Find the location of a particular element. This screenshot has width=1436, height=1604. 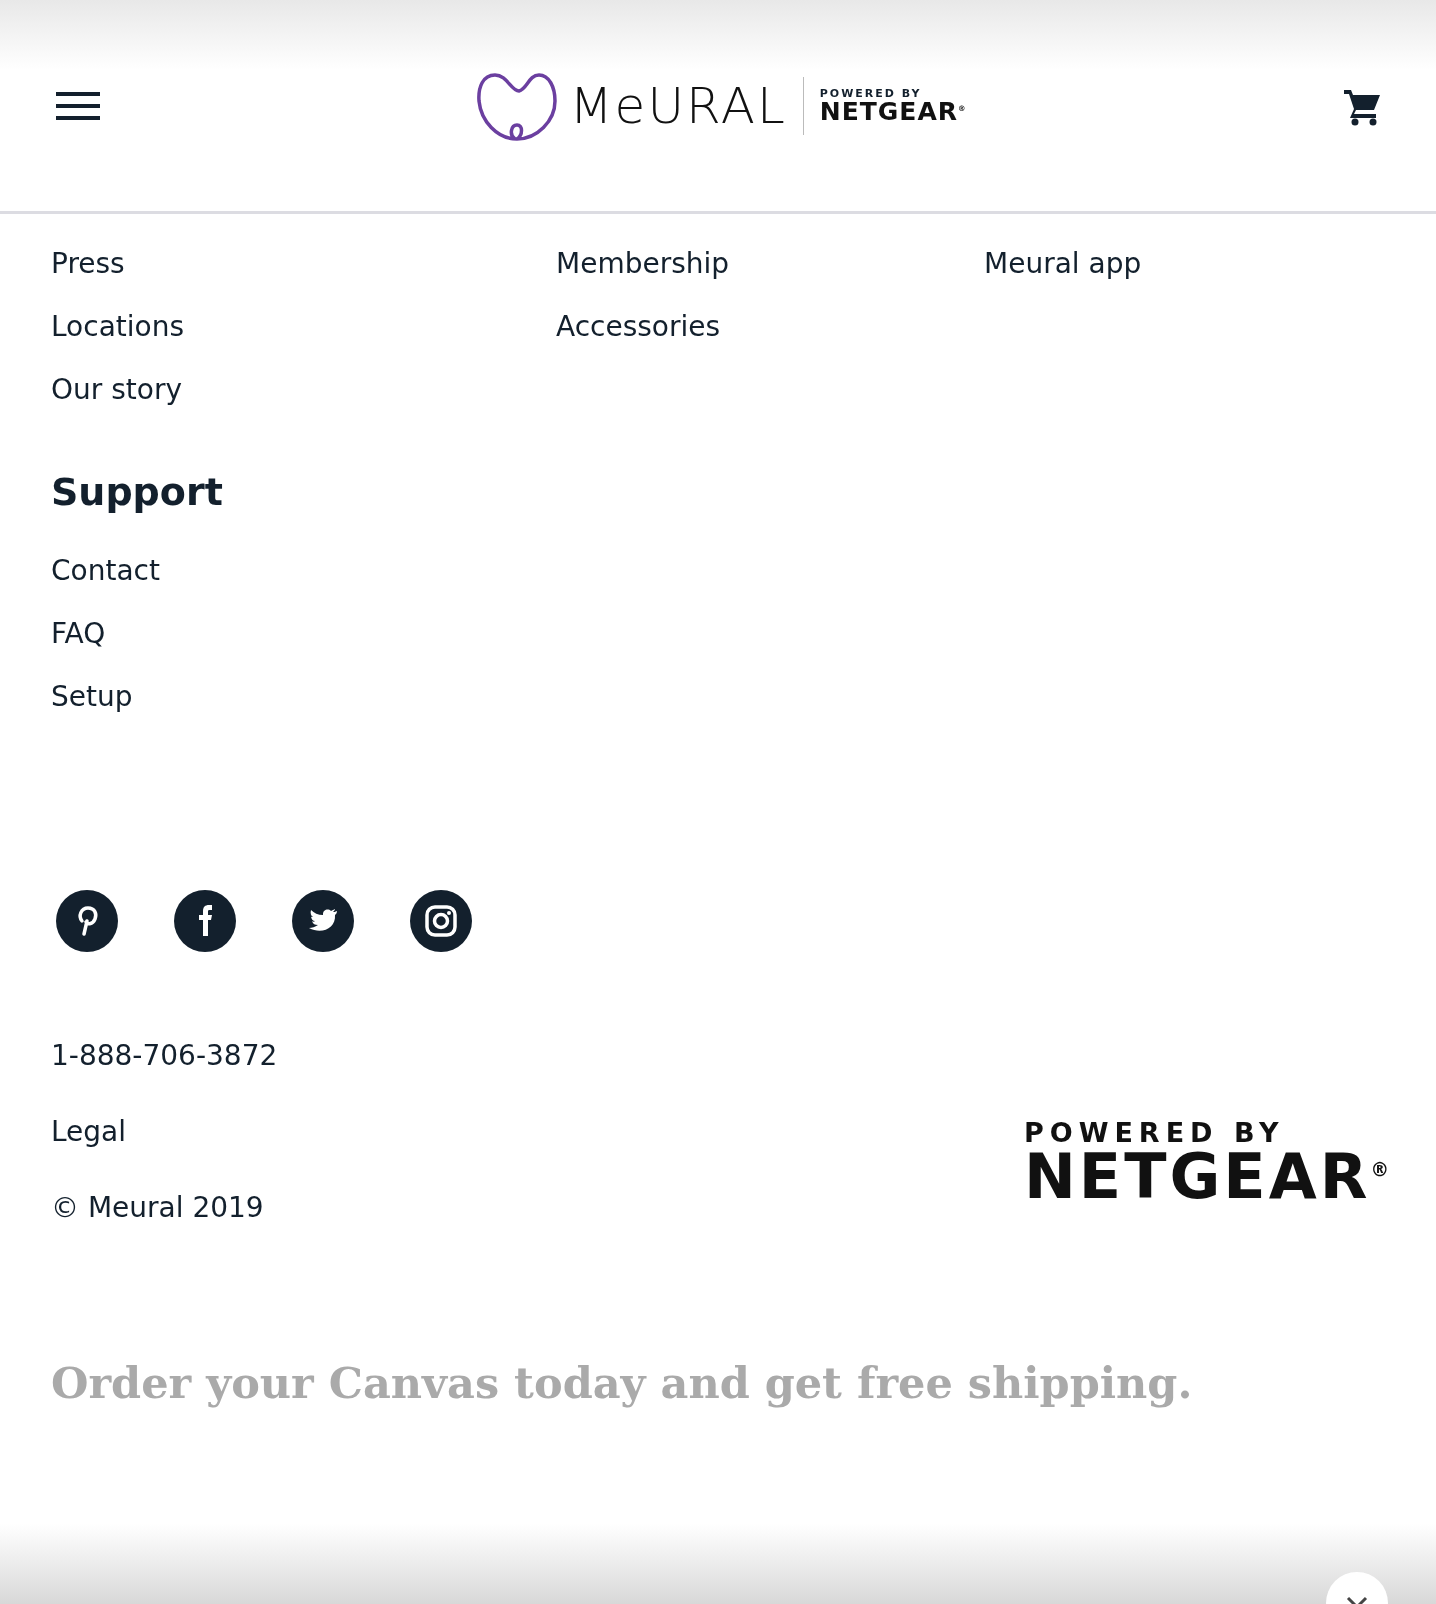

promo-text: Order your Canvas today and get free shipping. is located at coordinates (622, 1383).